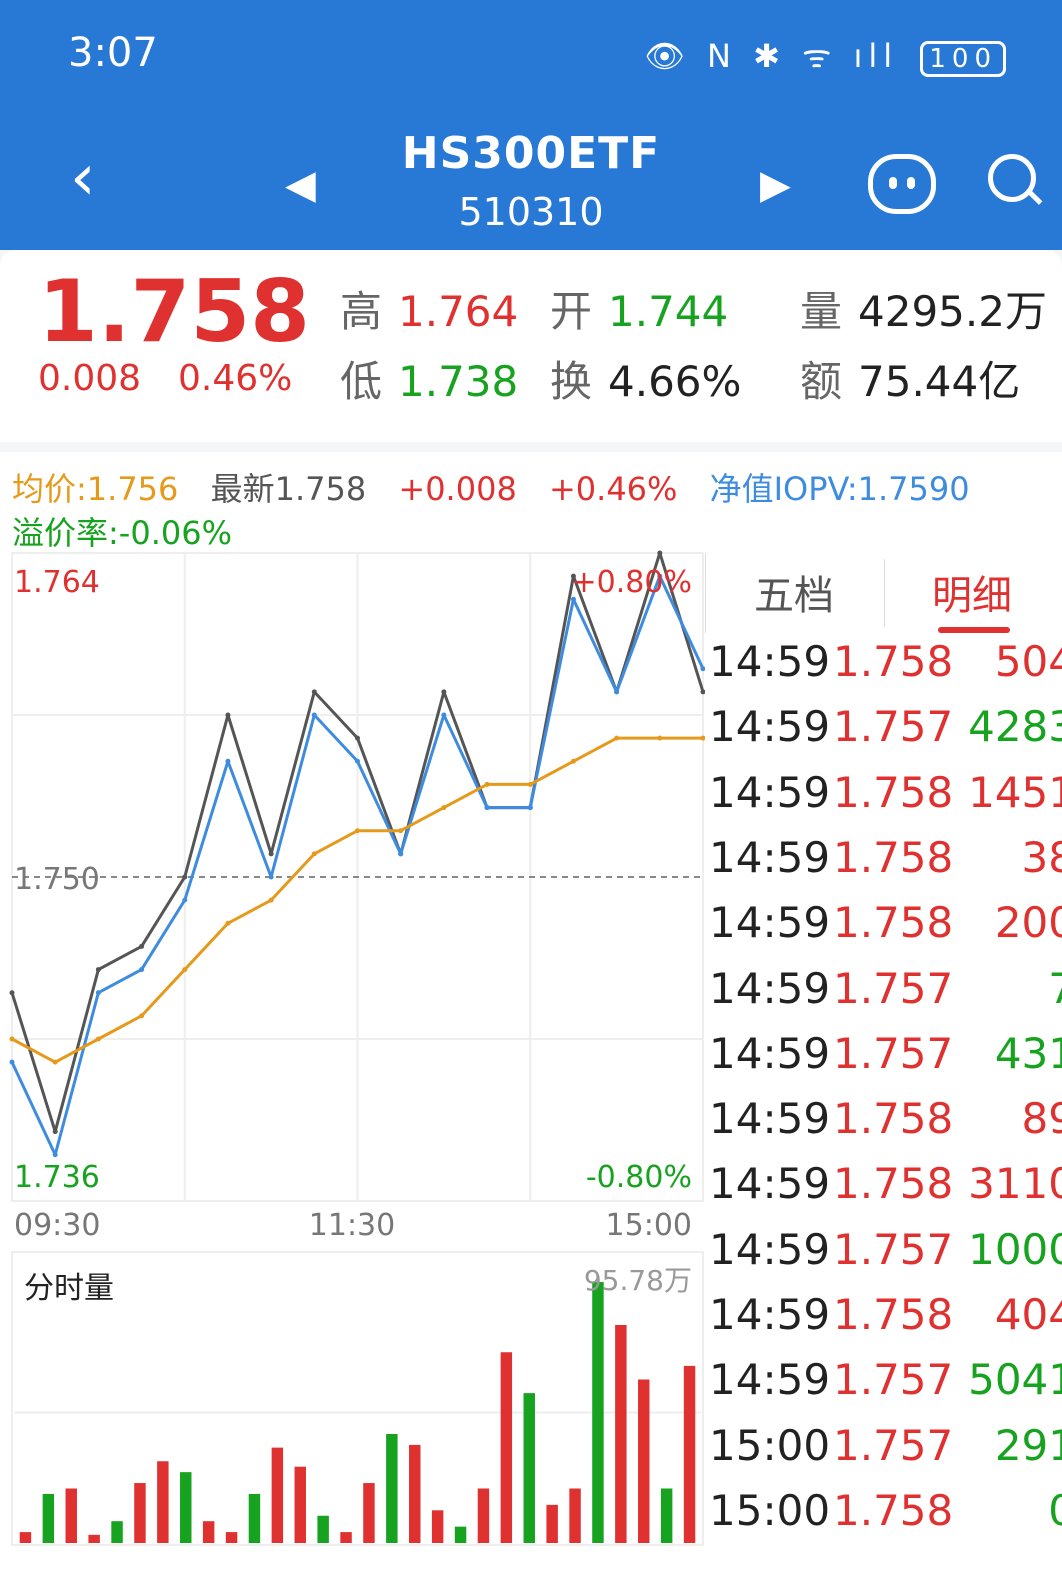  Describe the element at coordinates (839, 489) in the screenshot. I see `iopv-value: 净值IOPV:1.7590` at that location.